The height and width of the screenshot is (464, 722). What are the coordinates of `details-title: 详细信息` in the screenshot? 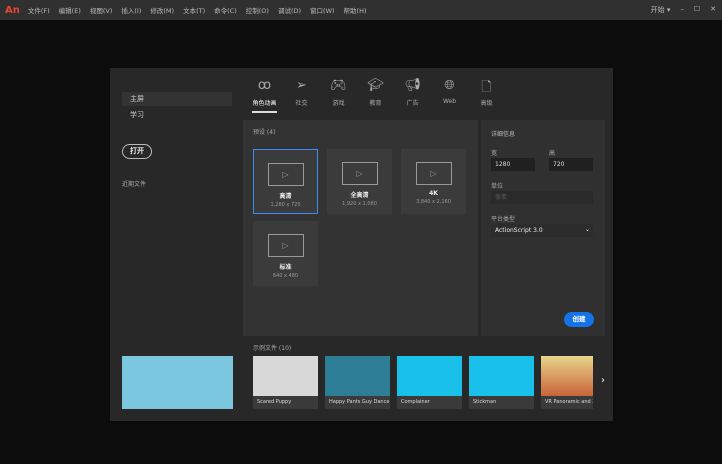 It's located at (503, 134).